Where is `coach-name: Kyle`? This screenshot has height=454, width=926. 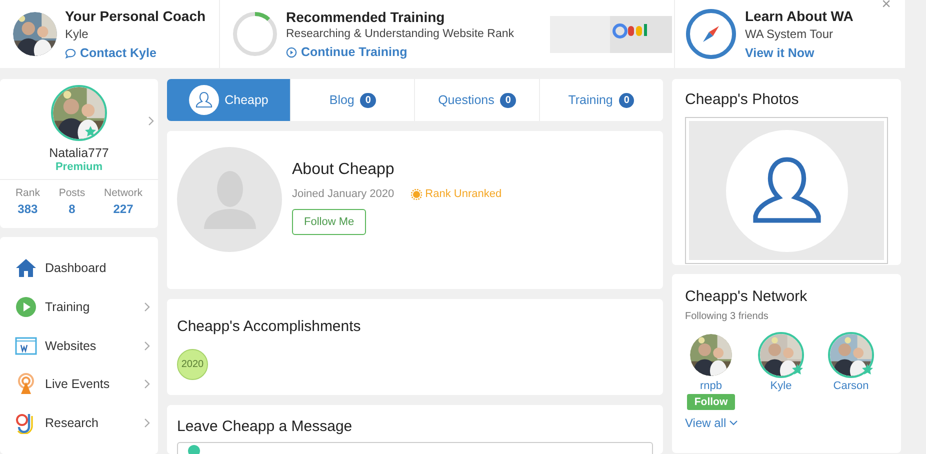 coach-name: Kyle is located at coordinates (77, 34).